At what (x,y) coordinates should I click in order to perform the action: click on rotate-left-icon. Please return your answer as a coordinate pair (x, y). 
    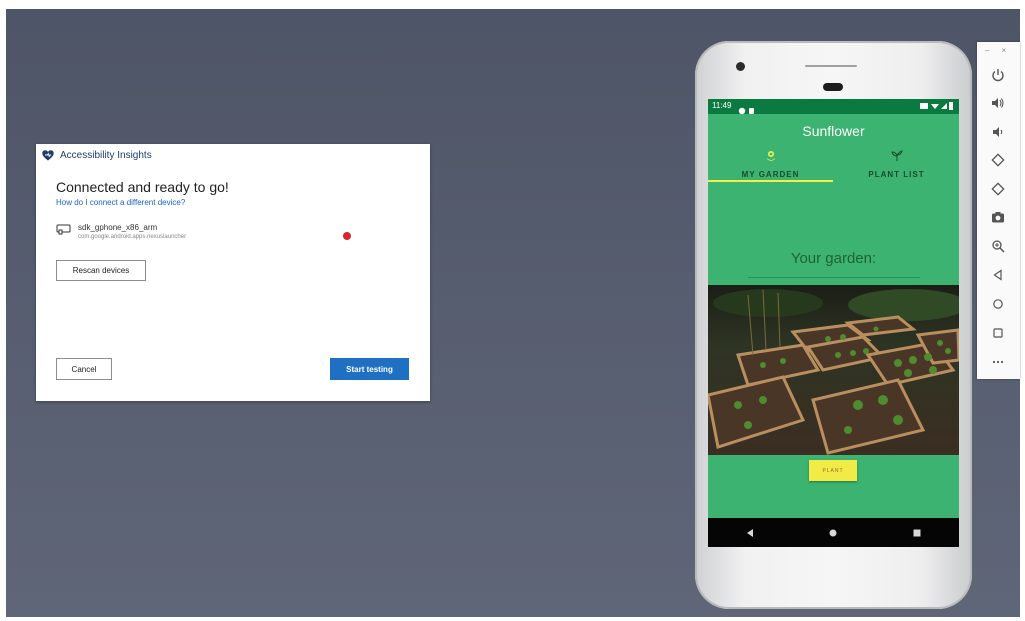
    Looking at the image, I should click on (998, 160).